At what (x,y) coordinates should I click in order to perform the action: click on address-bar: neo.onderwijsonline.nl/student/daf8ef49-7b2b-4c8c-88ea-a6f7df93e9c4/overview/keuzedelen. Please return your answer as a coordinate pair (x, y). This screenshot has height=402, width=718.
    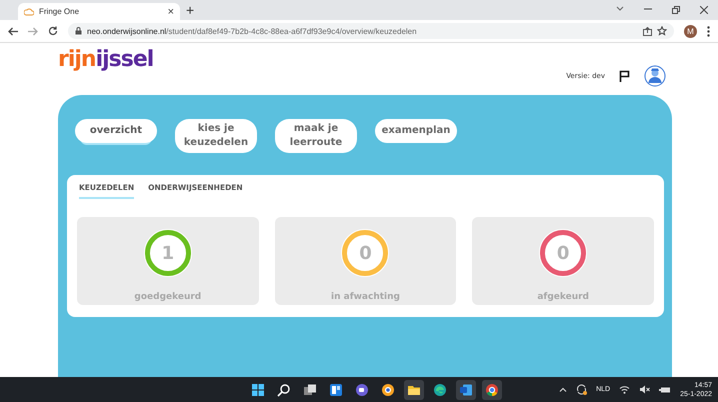
    Looking at the image, I should click on (371, 31).